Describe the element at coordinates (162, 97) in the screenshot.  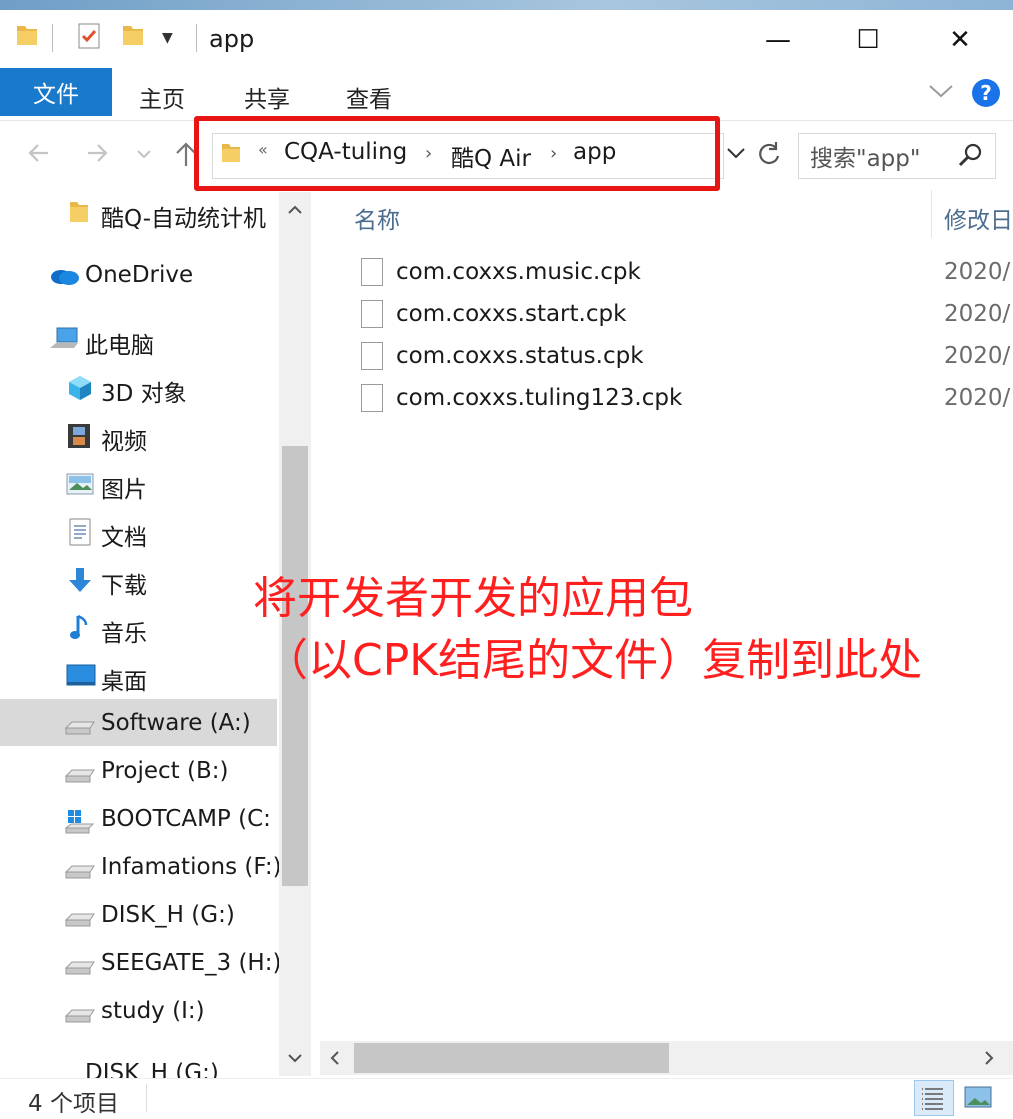
I see `tab-home: 主页` at that location.